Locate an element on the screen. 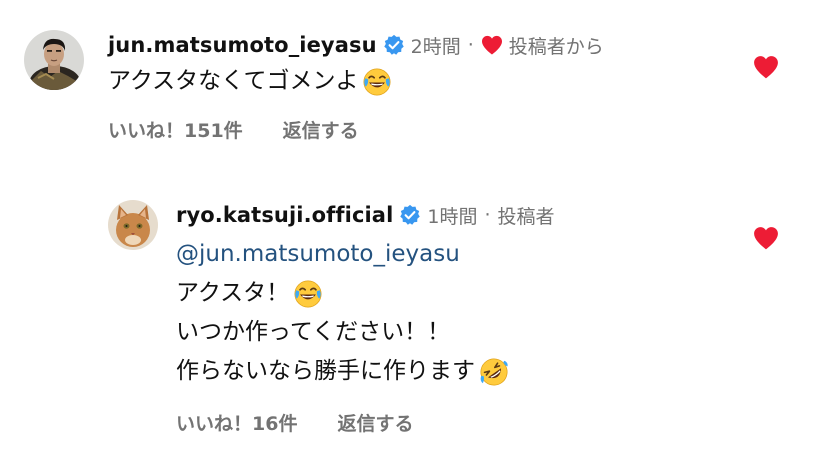 Image resolution: width=828 pixels, height=465 pixels. comment-actions: いいね！16件 返信する is located at coordinates (294, 422).